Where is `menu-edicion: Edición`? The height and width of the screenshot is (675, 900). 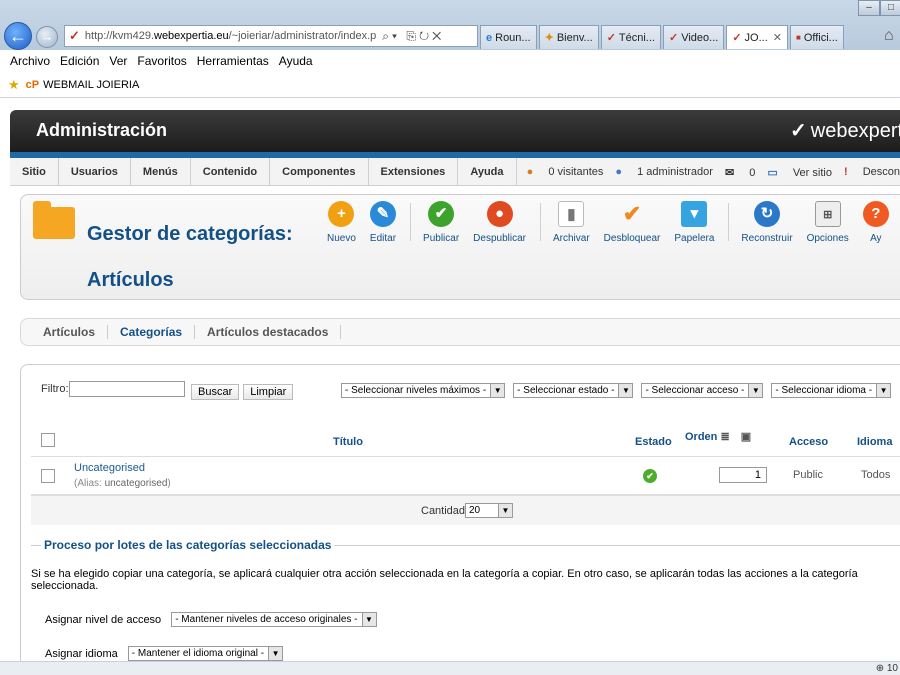 menu-edicion: Edición is located at coordinates (79, 61).